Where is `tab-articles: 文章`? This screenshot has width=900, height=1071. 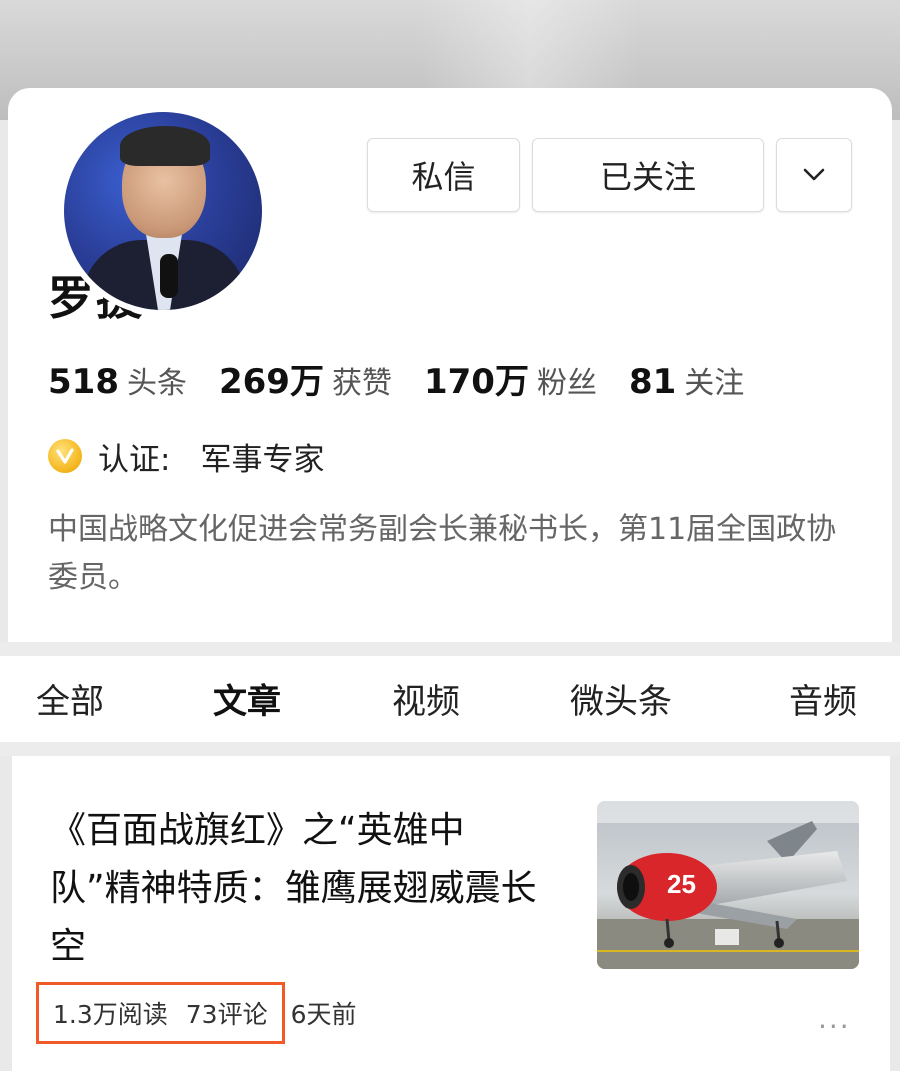 tab-articles: 文章 is located at coordinates (247, 698).